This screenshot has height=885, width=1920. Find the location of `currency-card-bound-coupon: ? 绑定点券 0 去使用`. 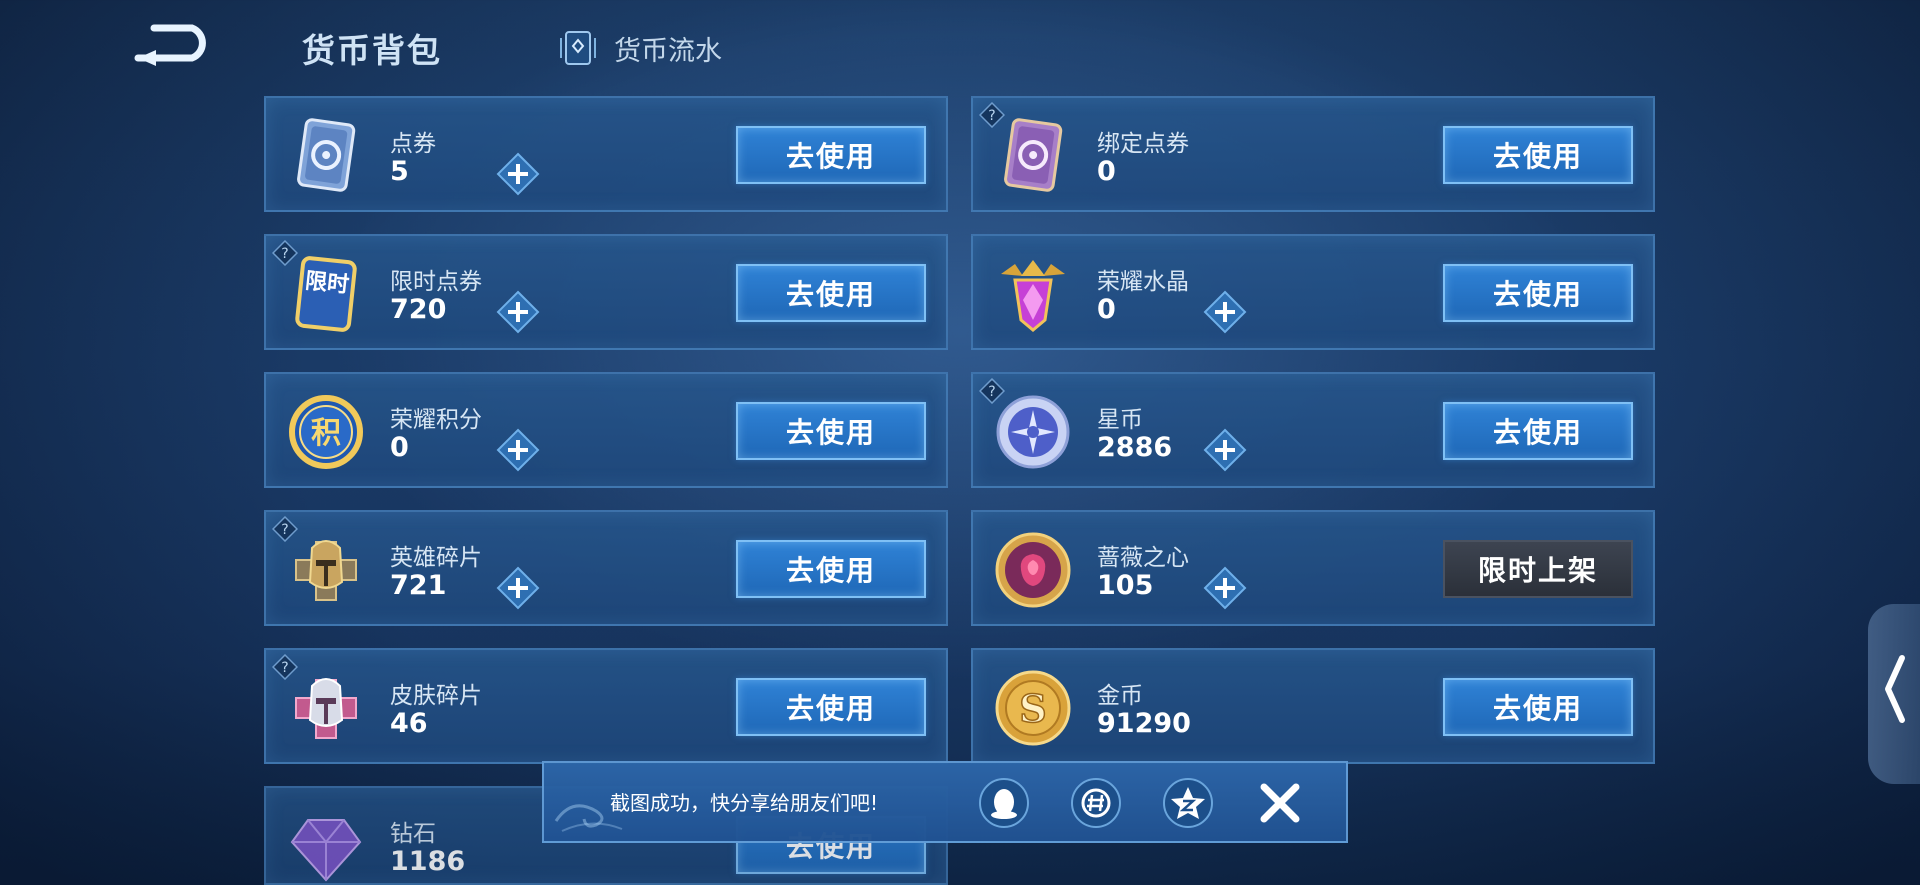

currency-card-bound-coupon: ? 绑定点券 0 去使用 is located at coordinates (1313, 154).